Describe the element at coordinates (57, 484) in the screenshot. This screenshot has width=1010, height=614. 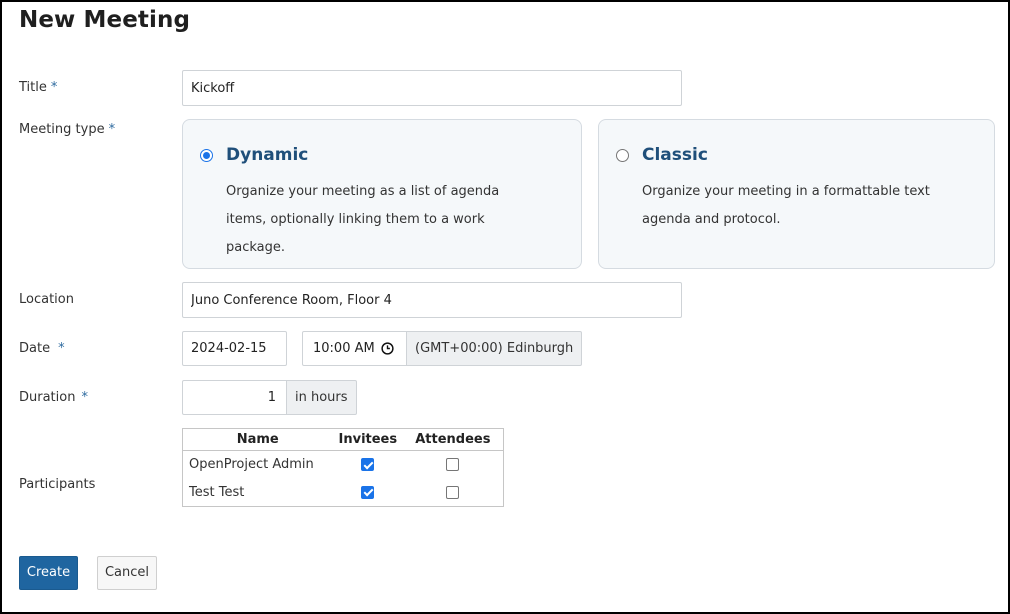
I see `participants-label: Participants` at that location.